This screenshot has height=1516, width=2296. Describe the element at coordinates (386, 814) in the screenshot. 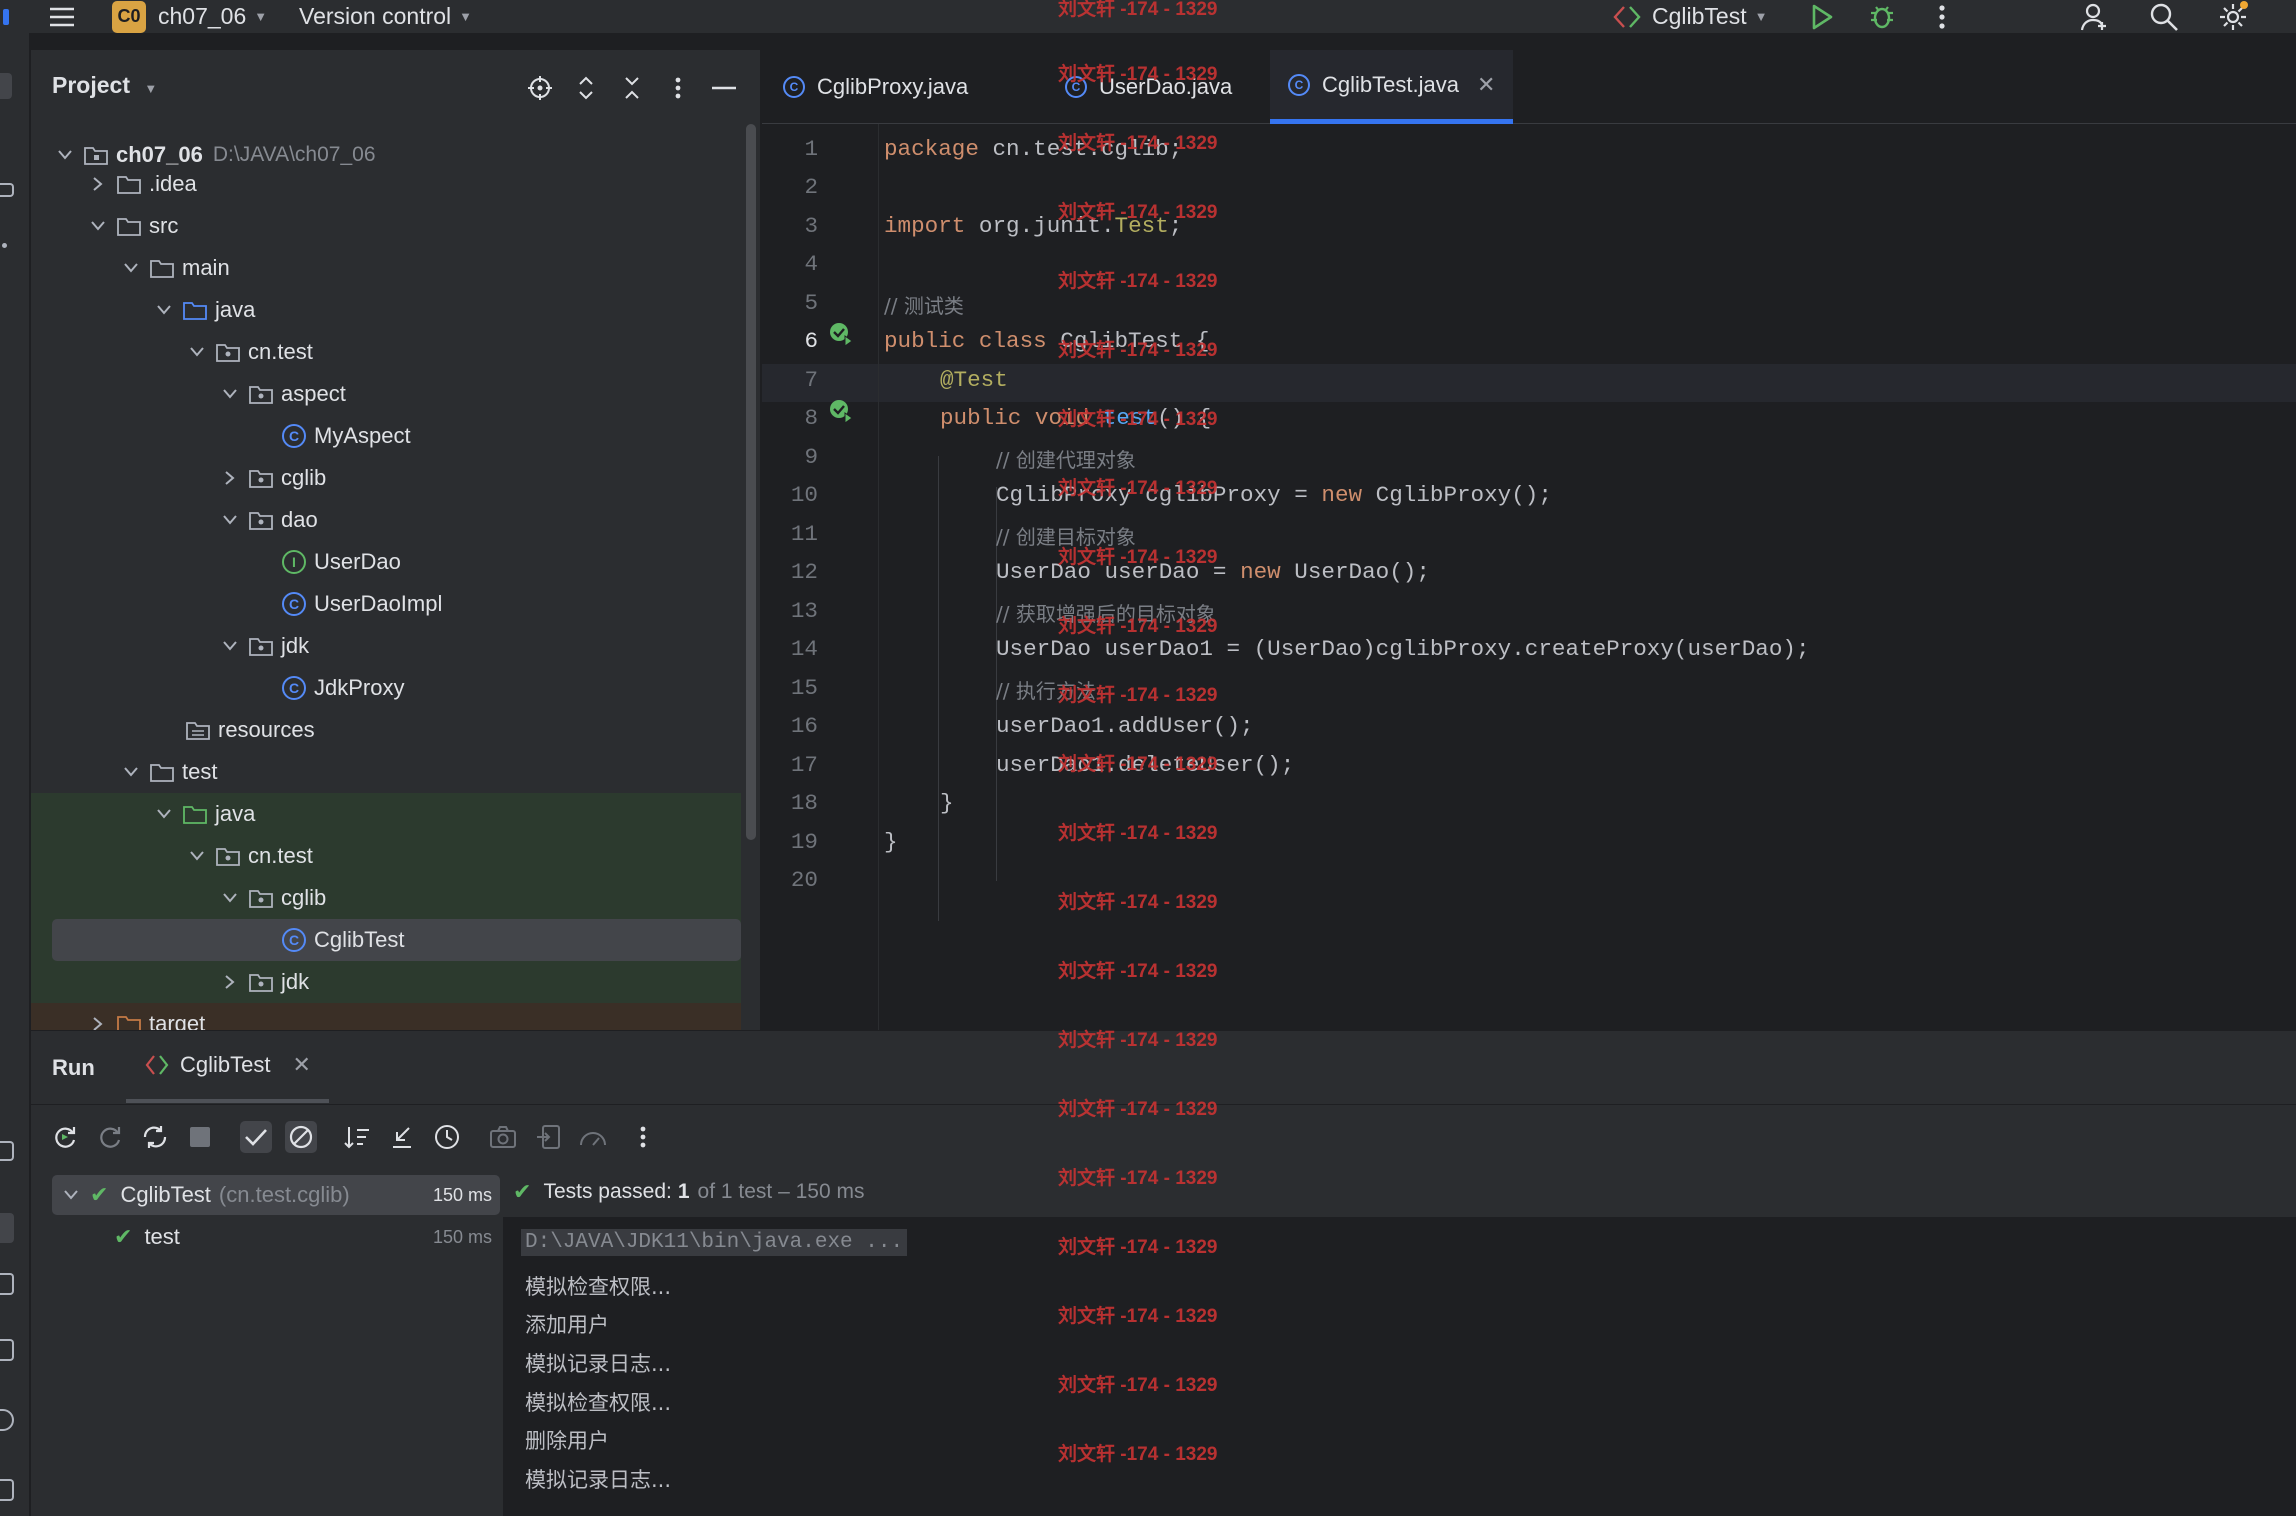

I see `tree-item-test-java: java` at that location.